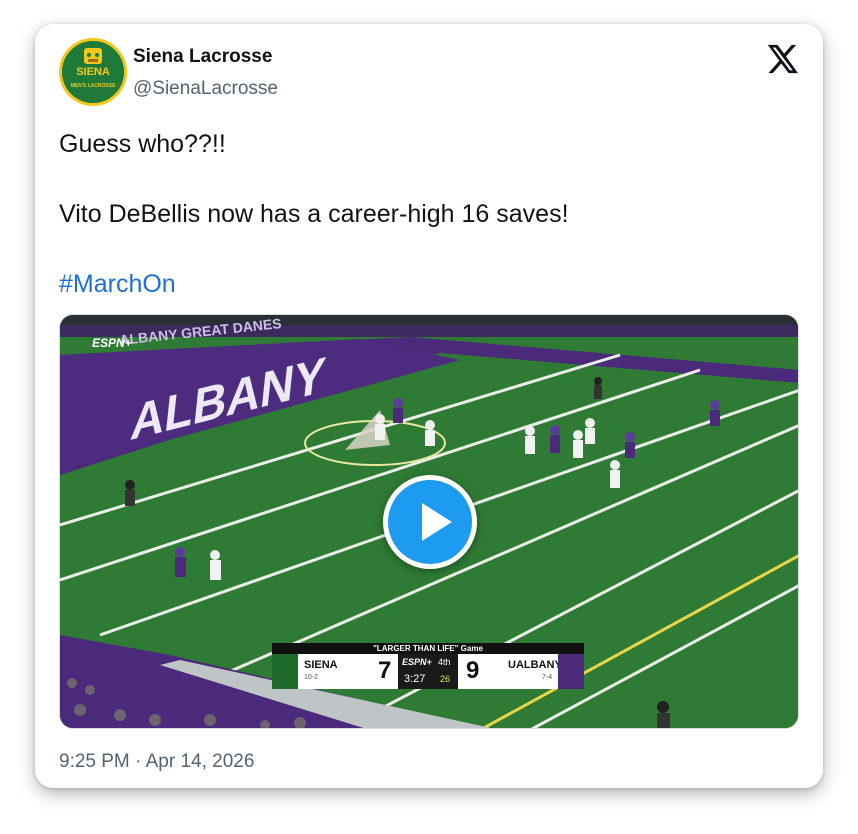  What do you see at coordinates (112, 343) in the screenshot?
I see `network-watermark: ESPN+` at bounding box center [112, 343].